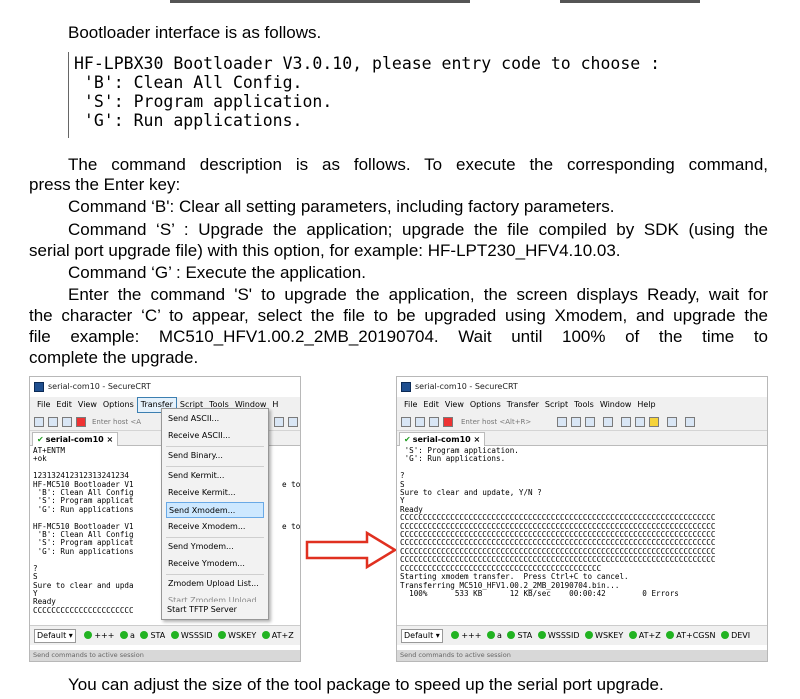 The height and width of the screenshot is (699, 800). What do you see at coordinates (590, 422) in the screenshot?
I see `find-icon` at bounding box center [590, 422].